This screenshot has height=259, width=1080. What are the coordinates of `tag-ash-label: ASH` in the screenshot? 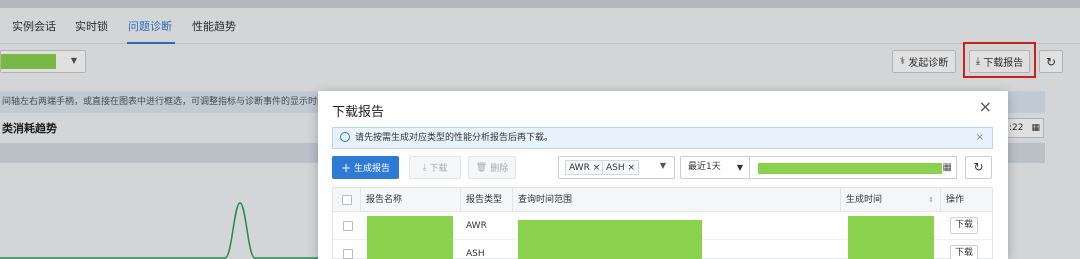 It's located at (615, 168).